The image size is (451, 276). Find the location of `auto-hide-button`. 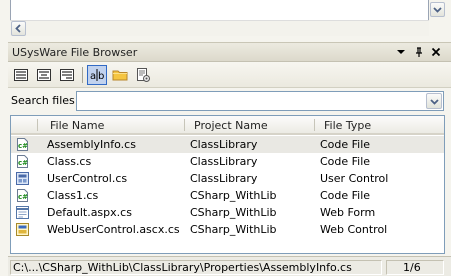

auto-hide-button is located at coordinates (419, 52).